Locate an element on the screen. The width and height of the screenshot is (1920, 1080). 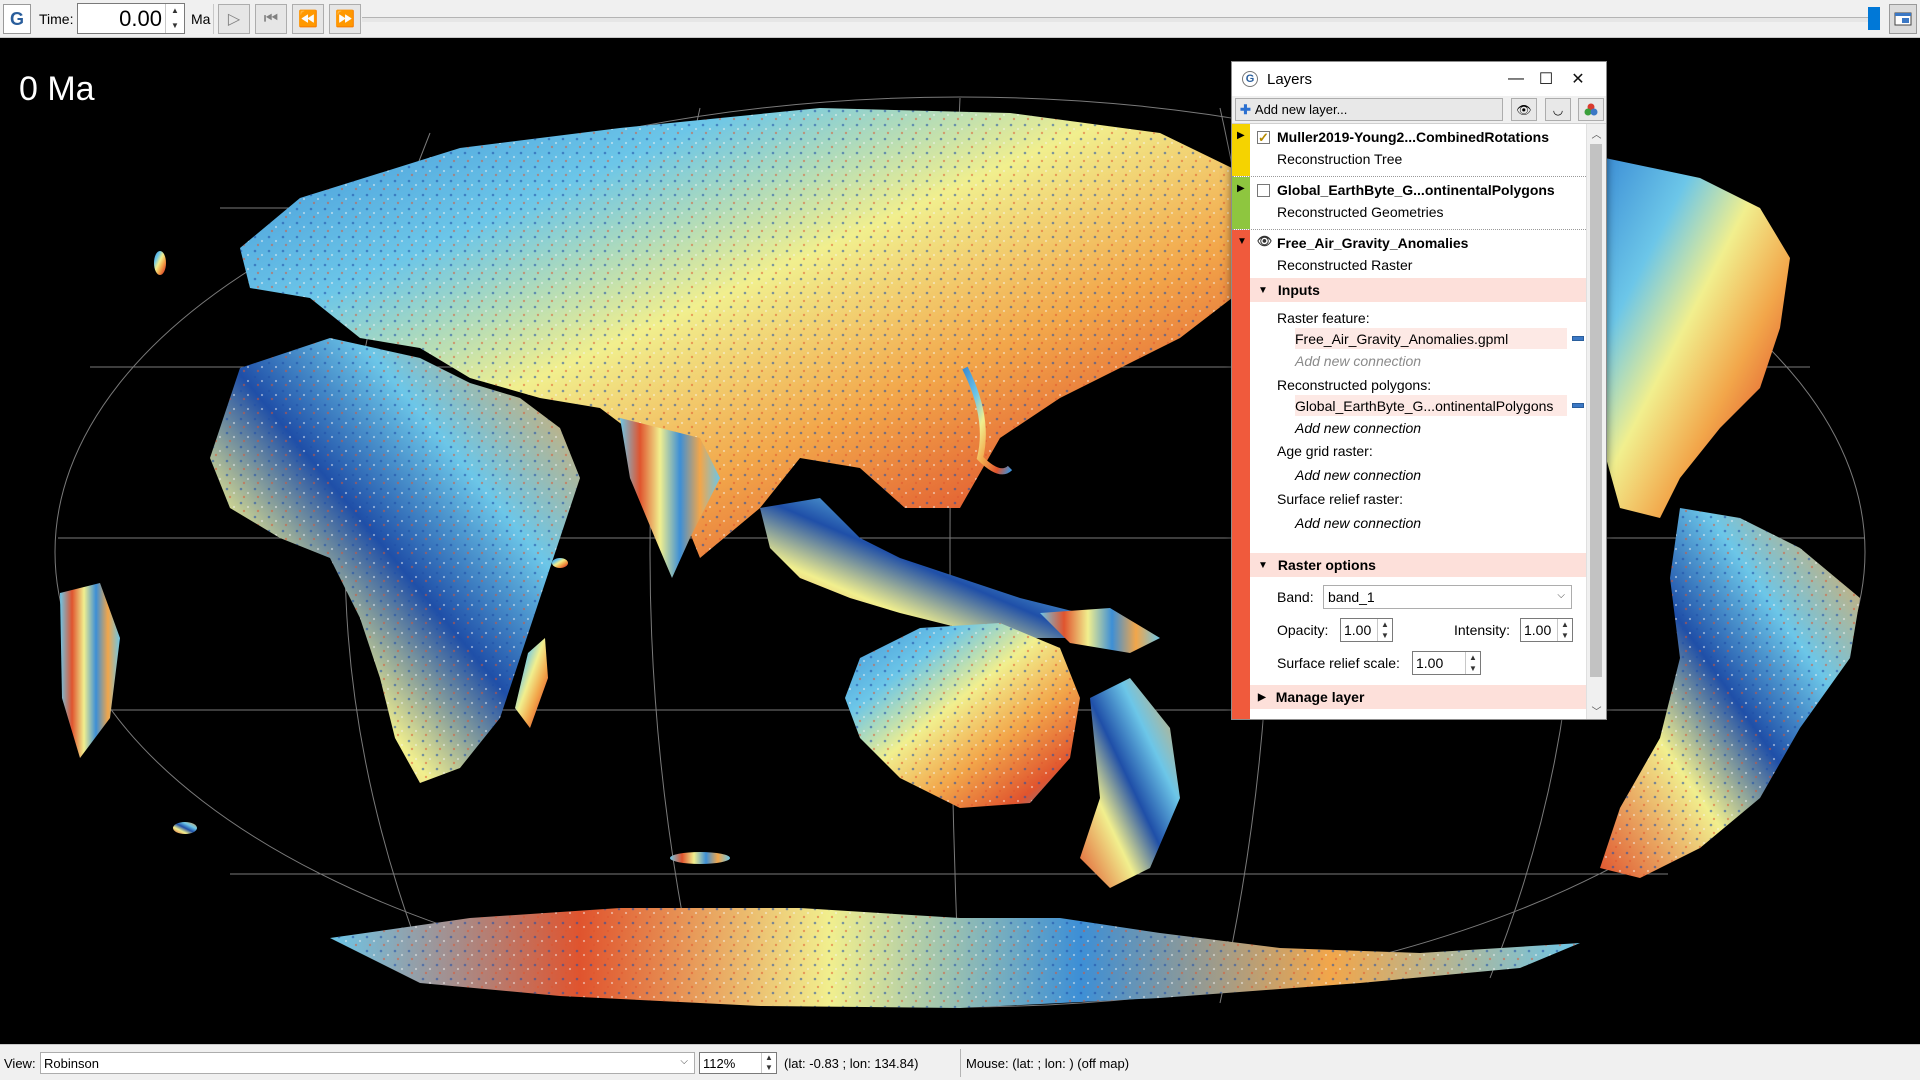
intensity-spinbox: 1.00 ▲ ▼ is located at coordinates (1546, 630).